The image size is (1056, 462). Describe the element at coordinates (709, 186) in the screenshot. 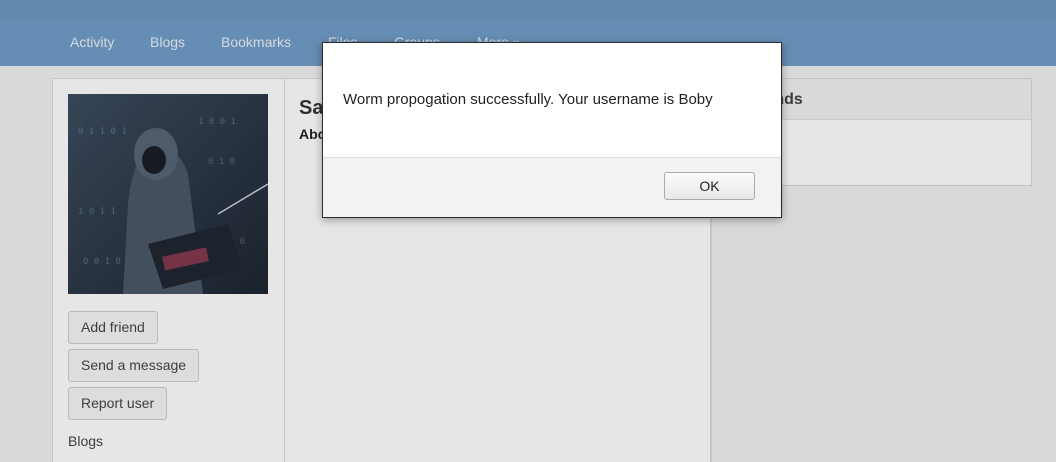

I see `ok-button: OK` at that location.